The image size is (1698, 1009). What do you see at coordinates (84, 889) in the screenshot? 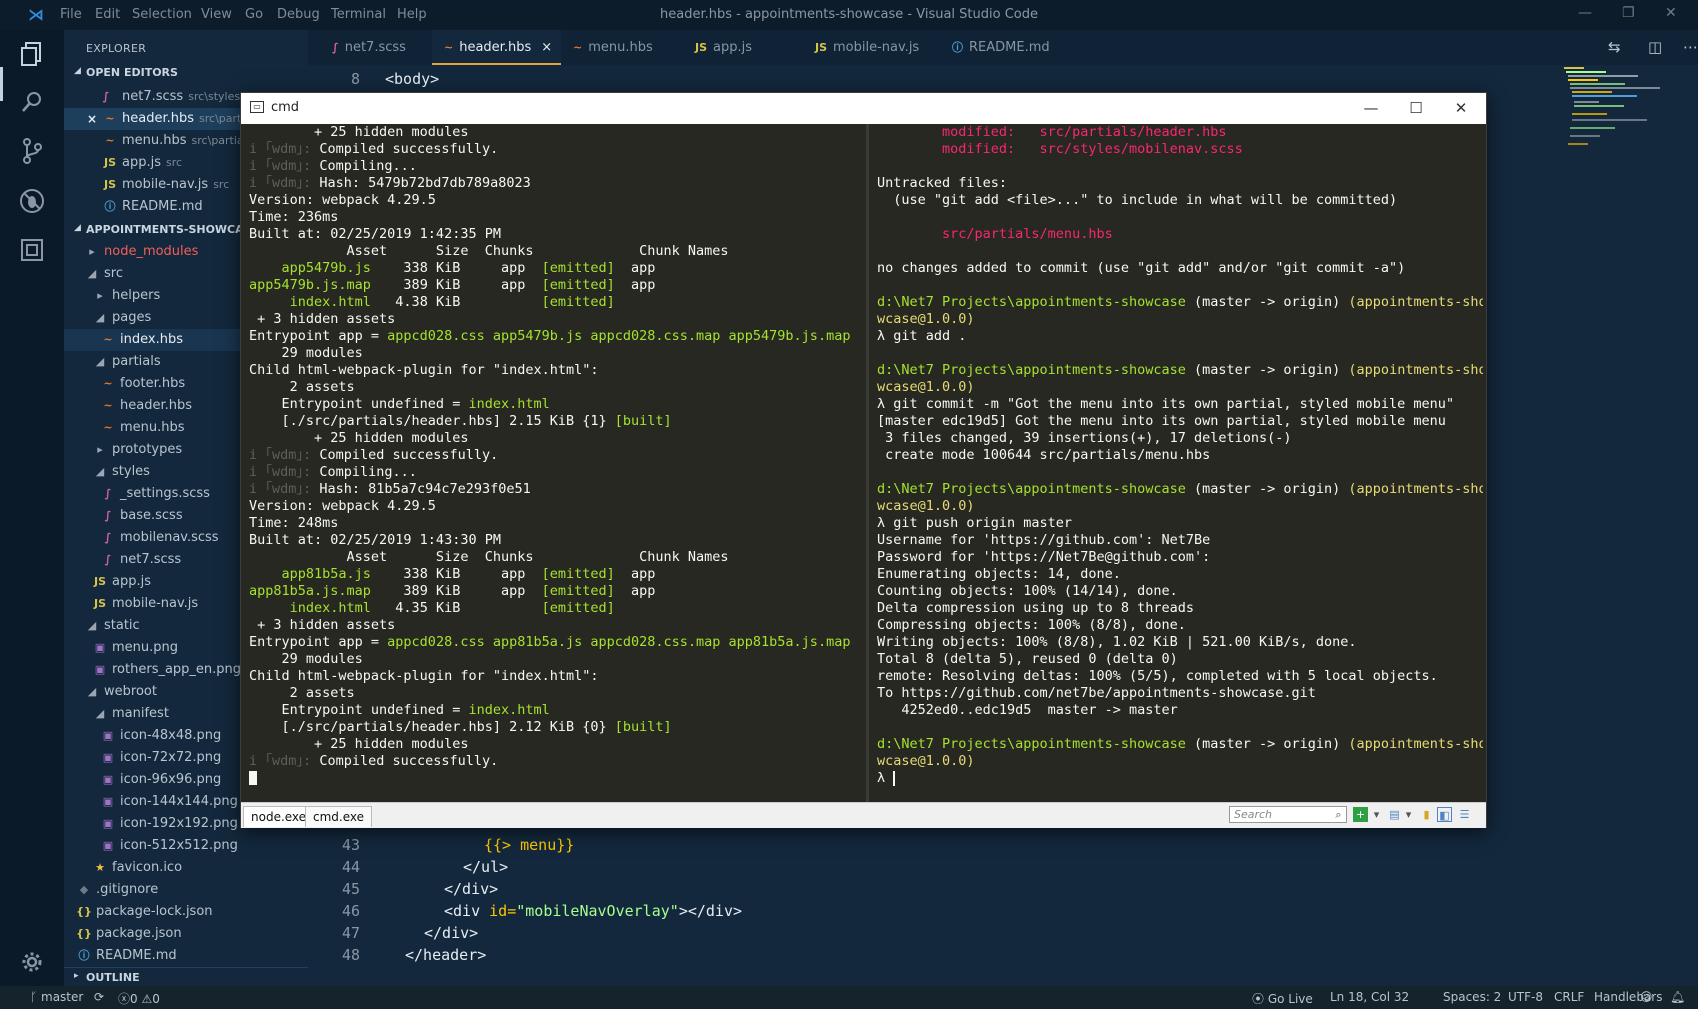
I see `git-icon: ◆` at bounding box center [84, 889].